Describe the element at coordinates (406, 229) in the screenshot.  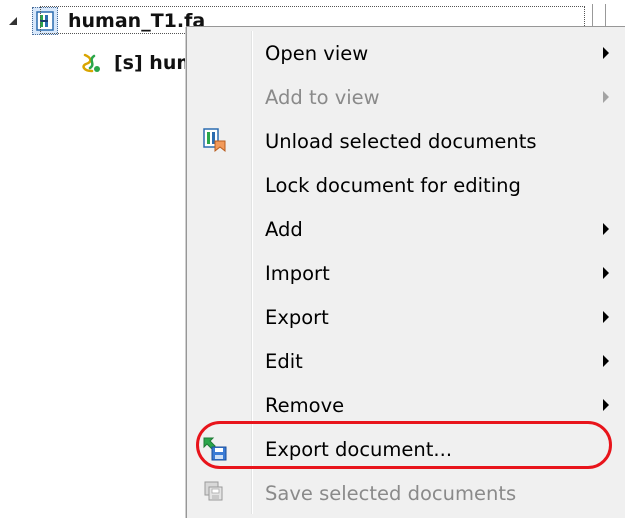
I see `menu-item-add: Add` at that location.